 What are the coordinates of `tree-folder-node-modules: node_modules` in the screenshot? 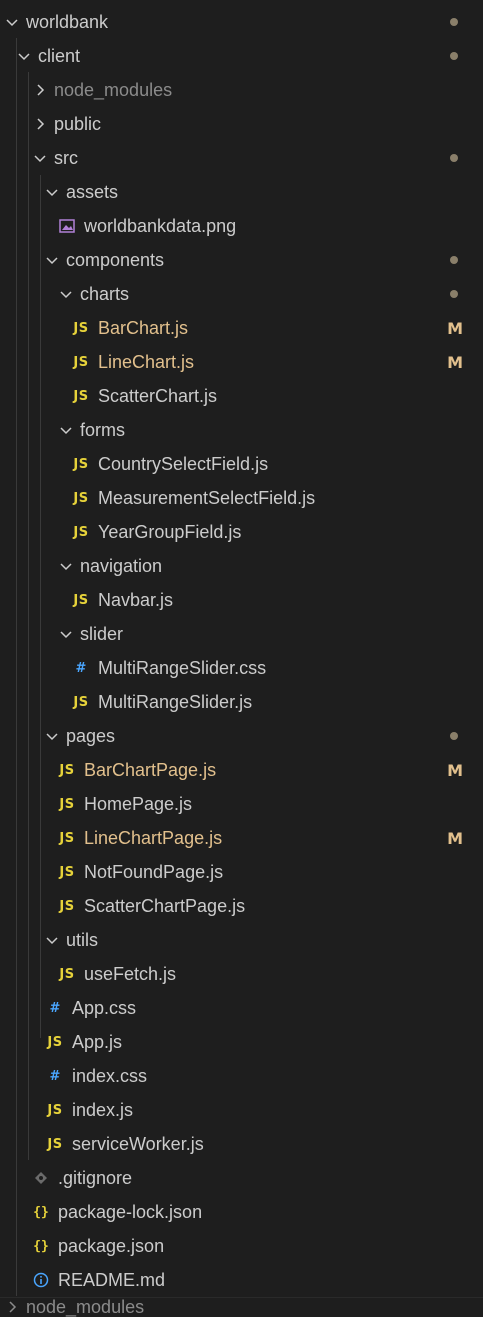 It's located at (241, 90).